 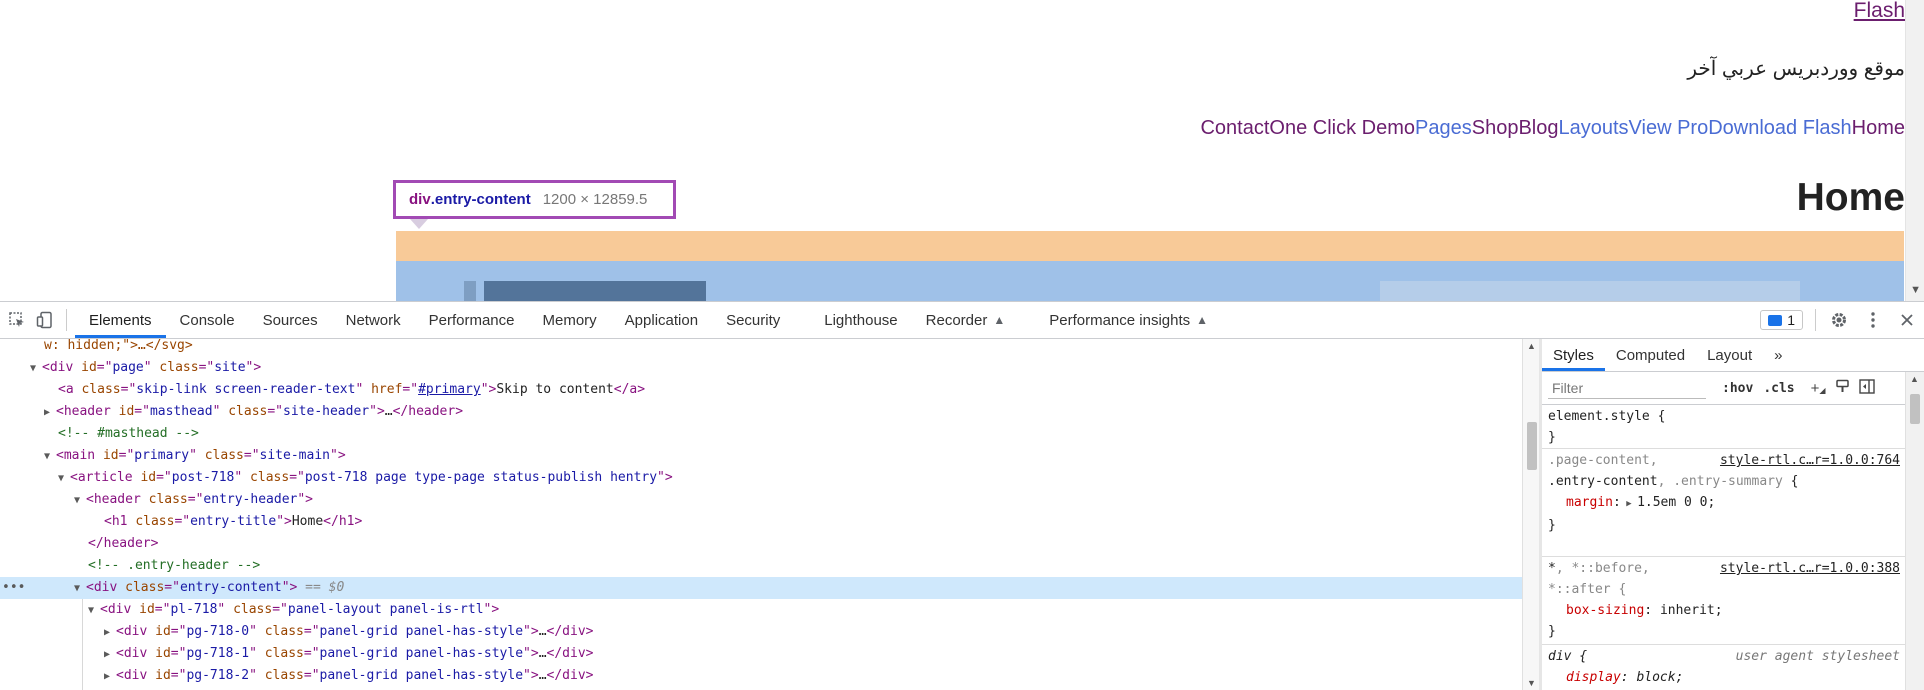 I want to click on dom-comment: <!-- #masthead -->, so click(x=761, y=434).